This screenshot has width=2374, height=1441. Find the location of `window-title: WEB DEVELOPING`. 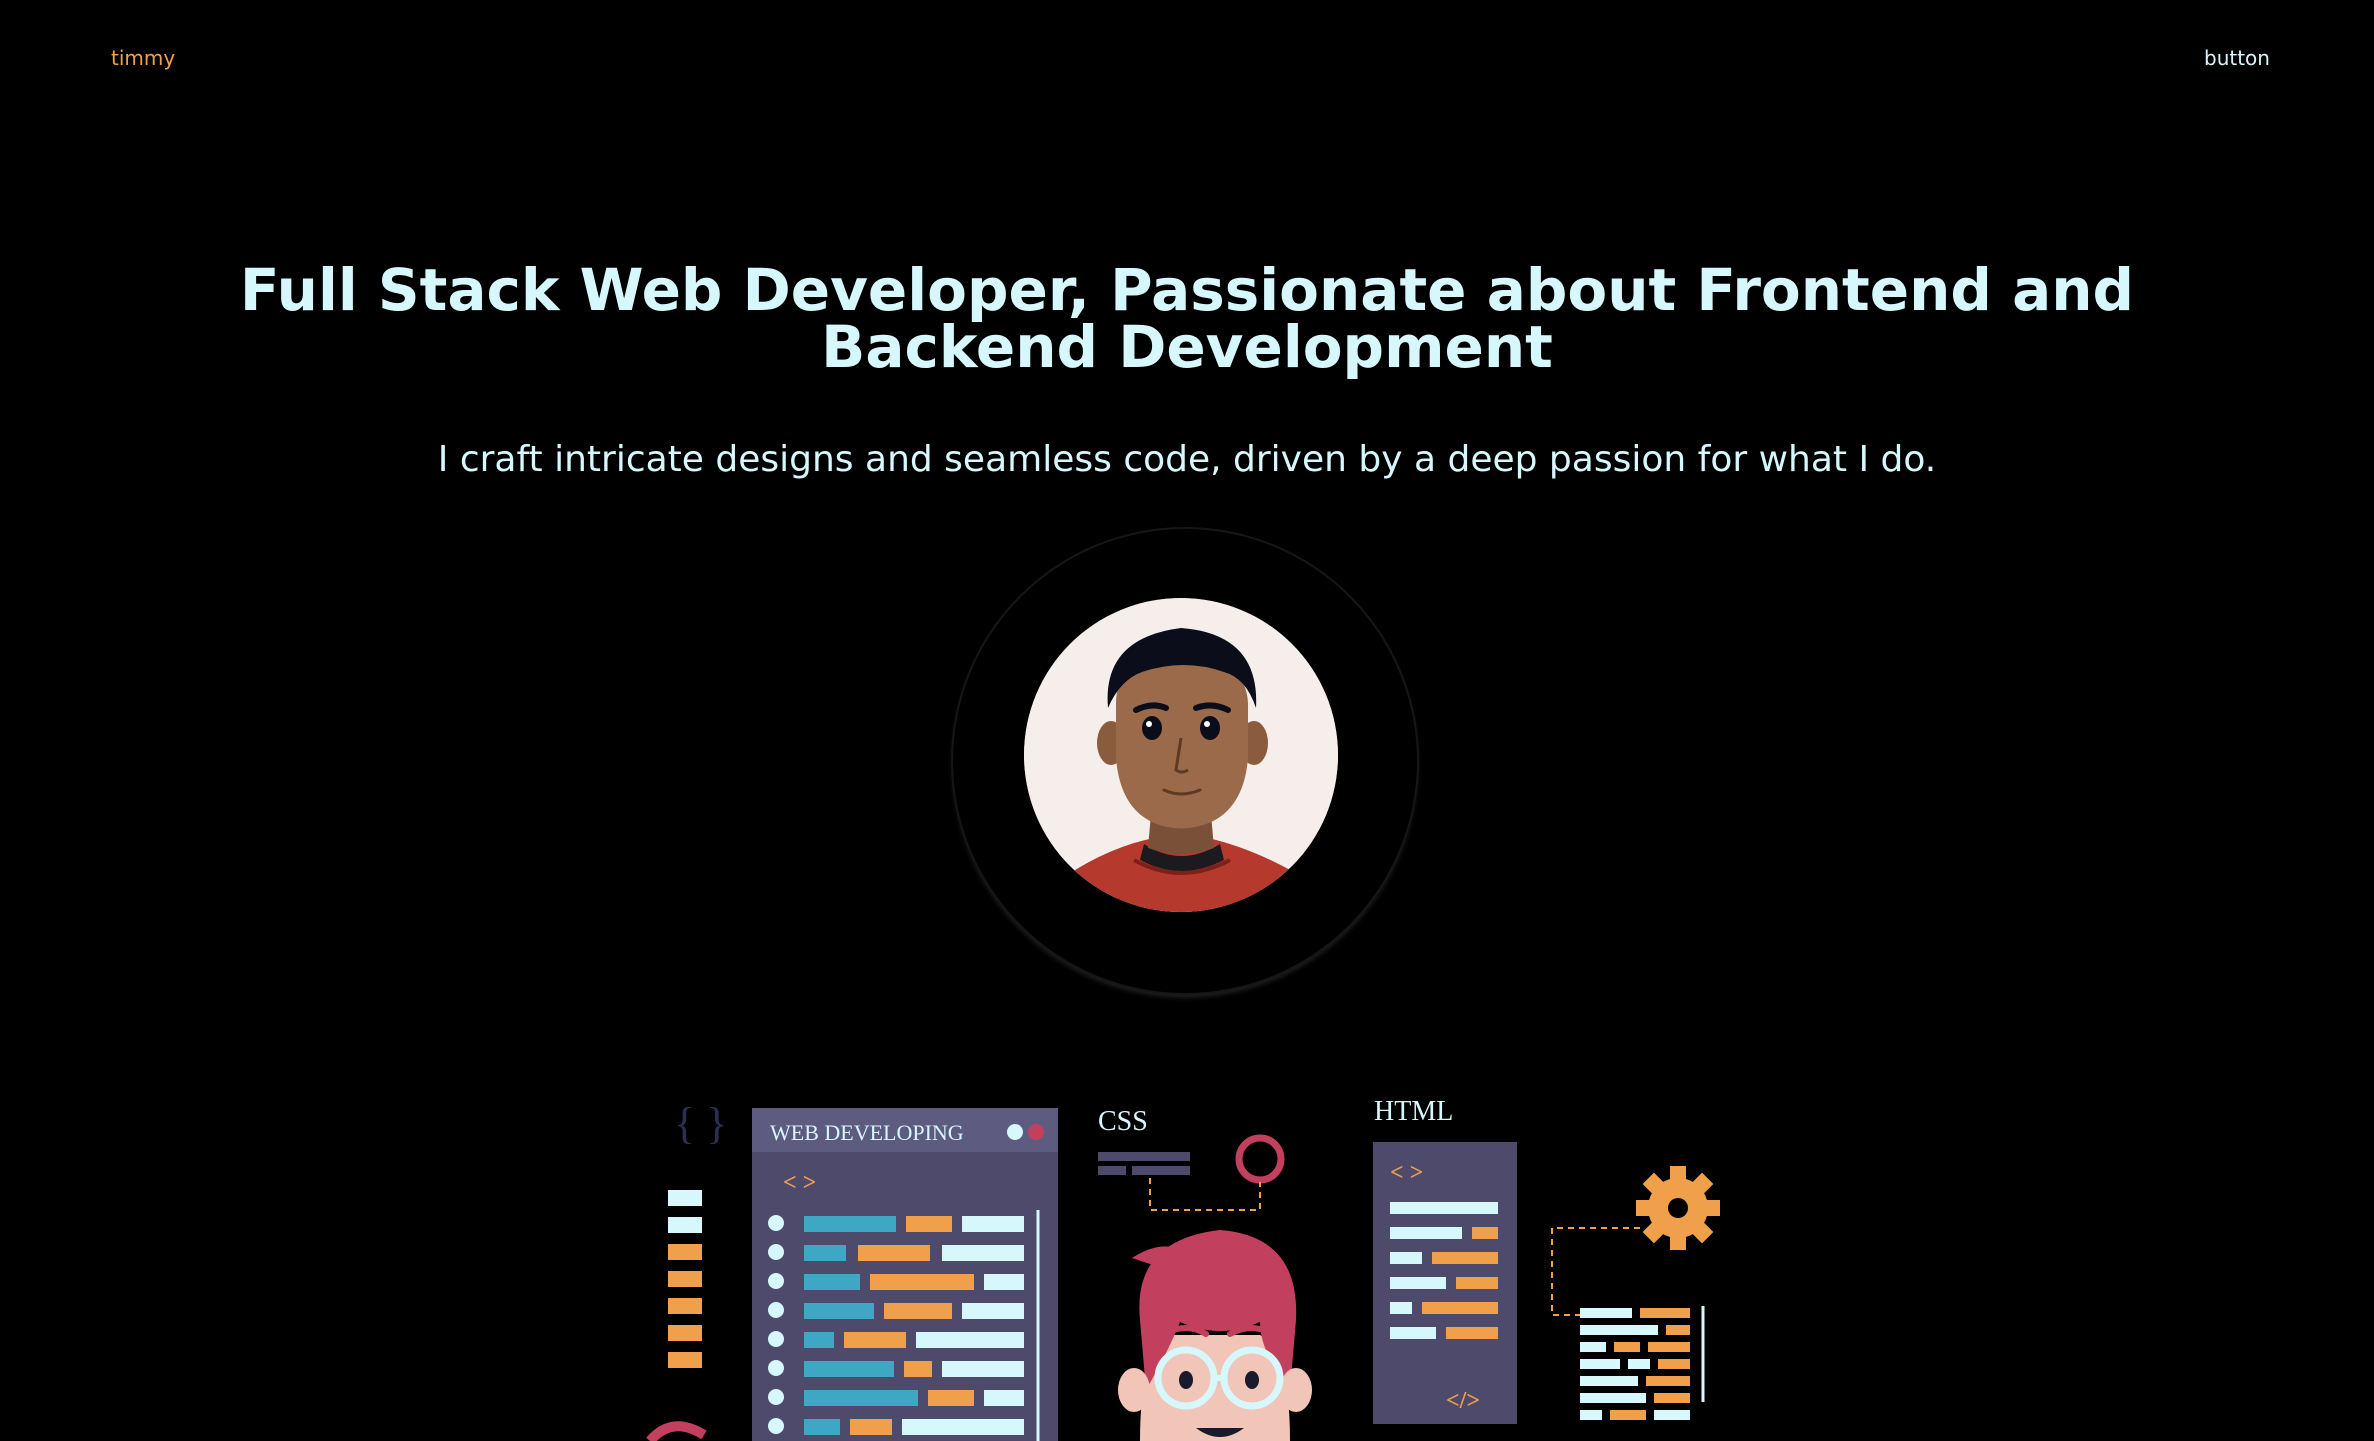

window-title: WEB DEVELOPING is located at coordinates (867, 1132).